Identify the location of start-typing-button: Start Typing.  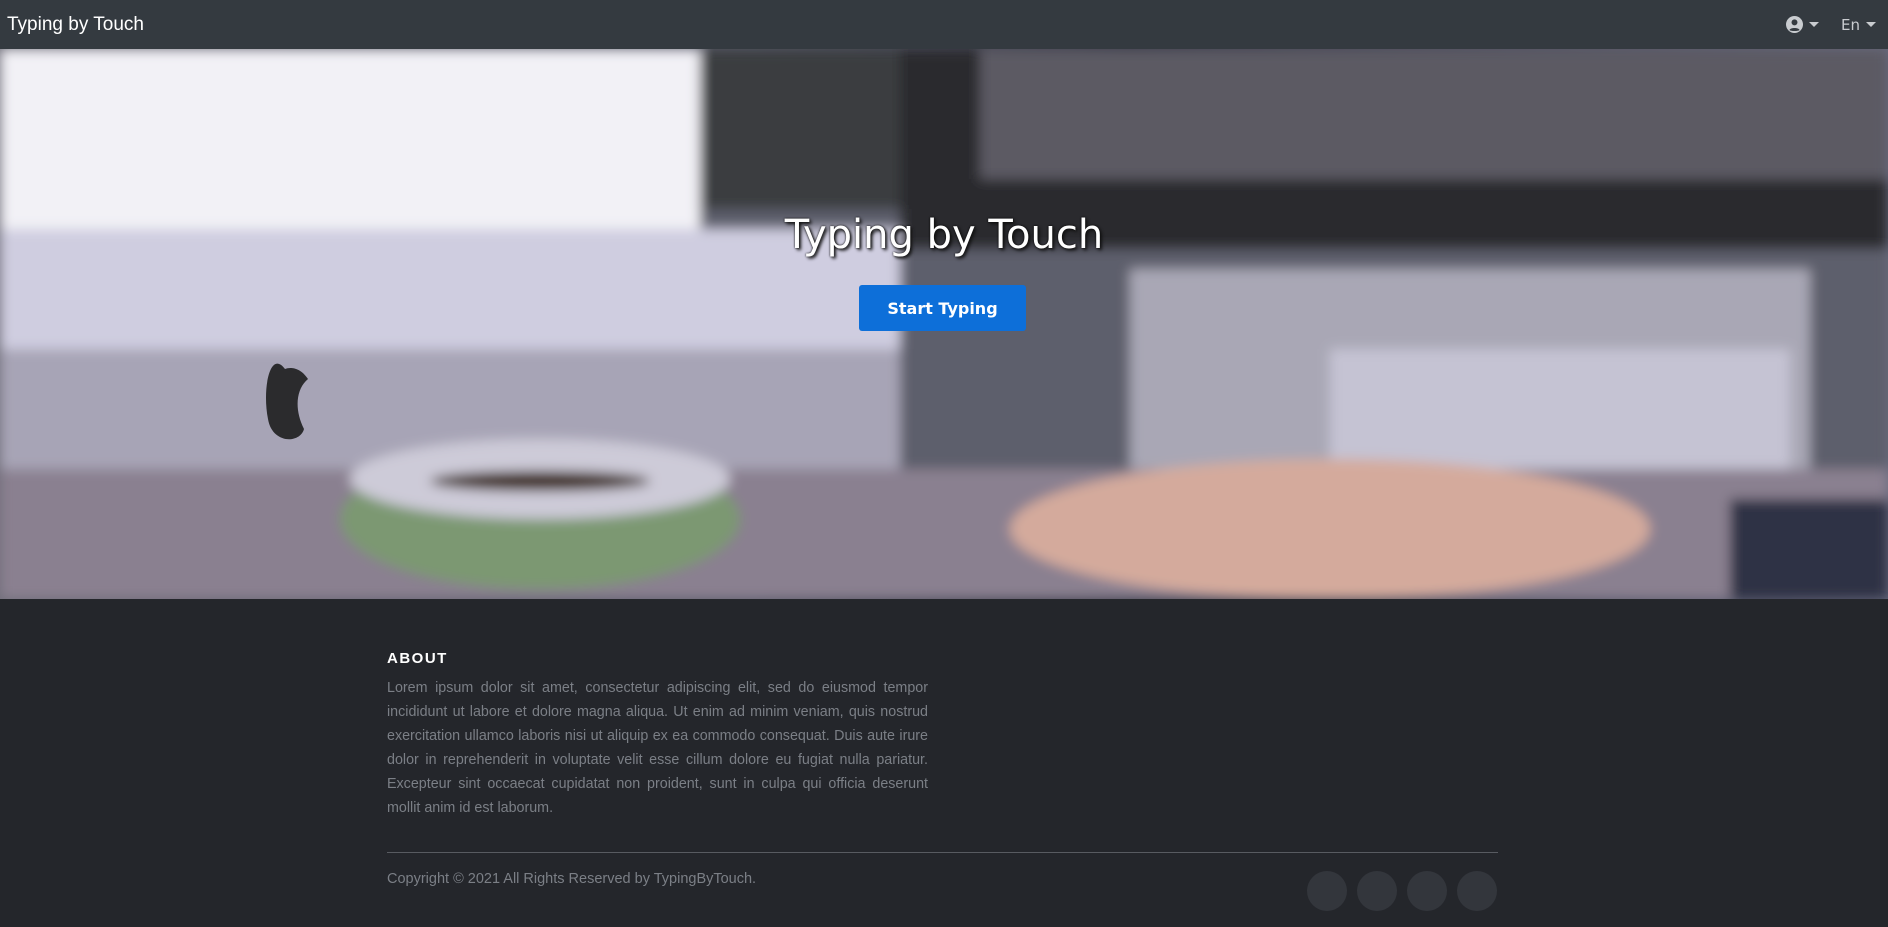
(942, 308).